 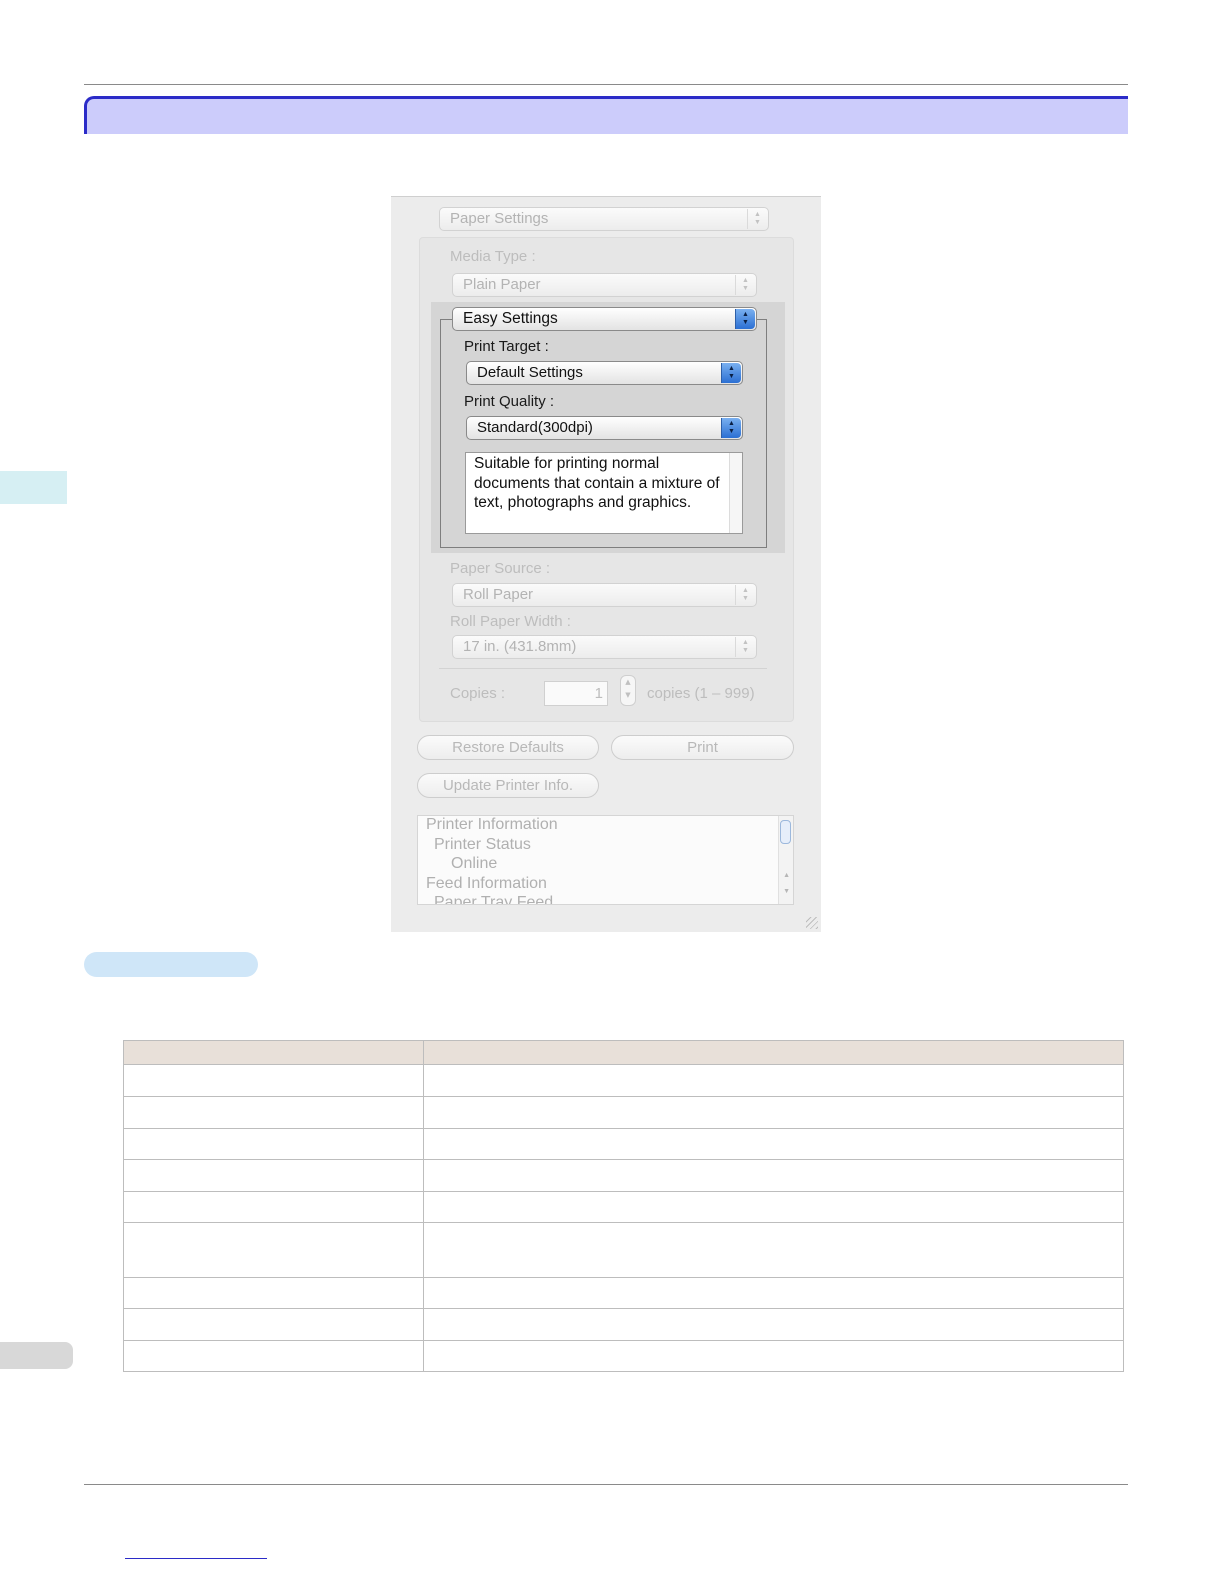 I want to click on media-type-popup: Plain Paper ▲ ▼, so click(x=604, y=285).